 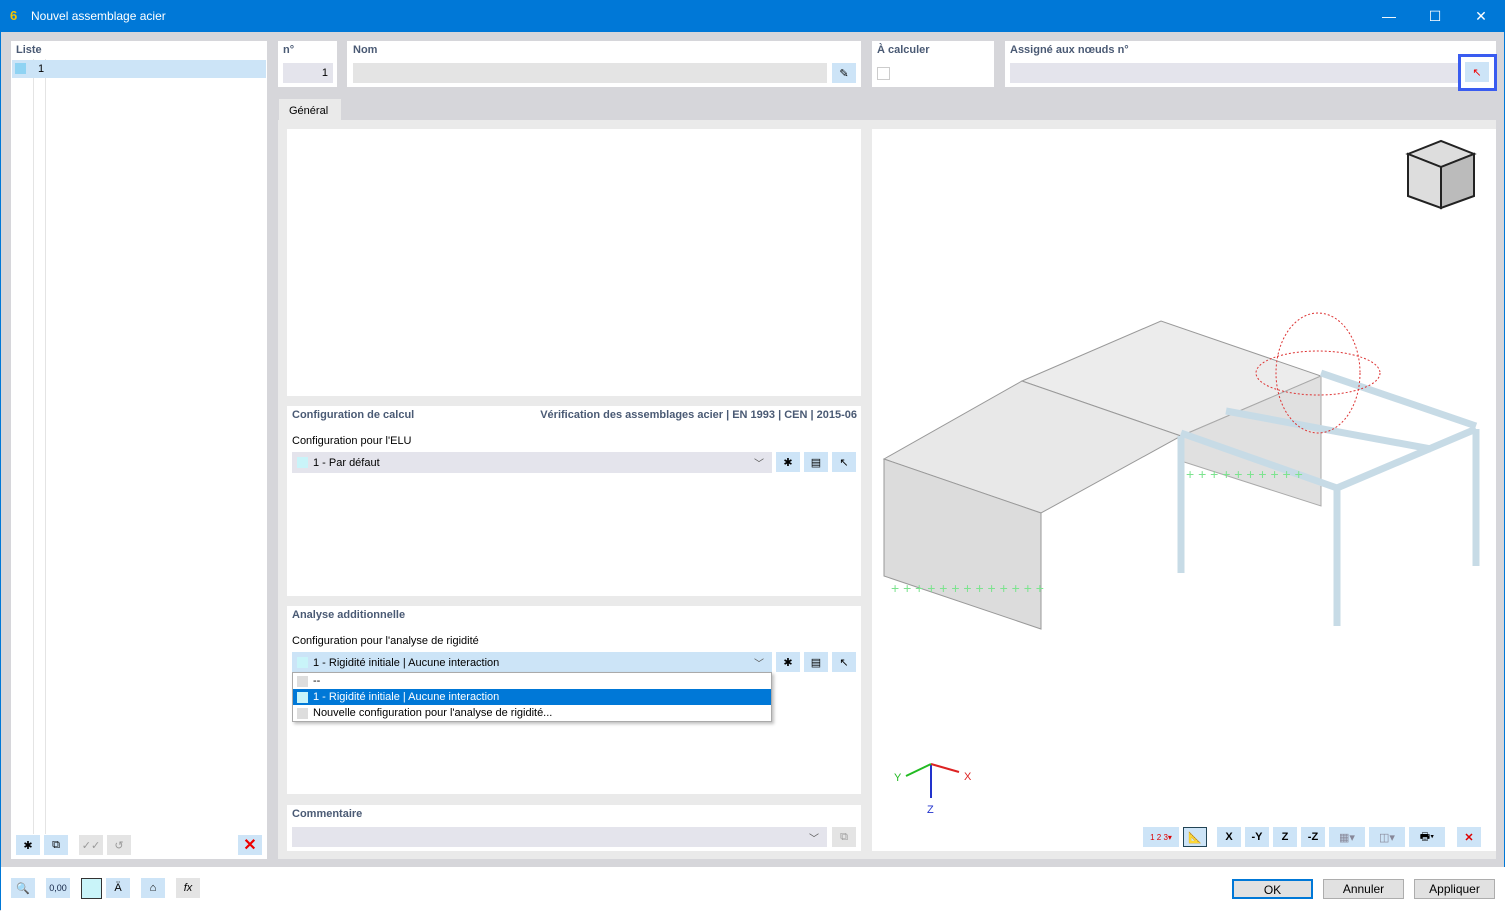 I want to click on new-item-button: ✱, so click(x=28, y=845).